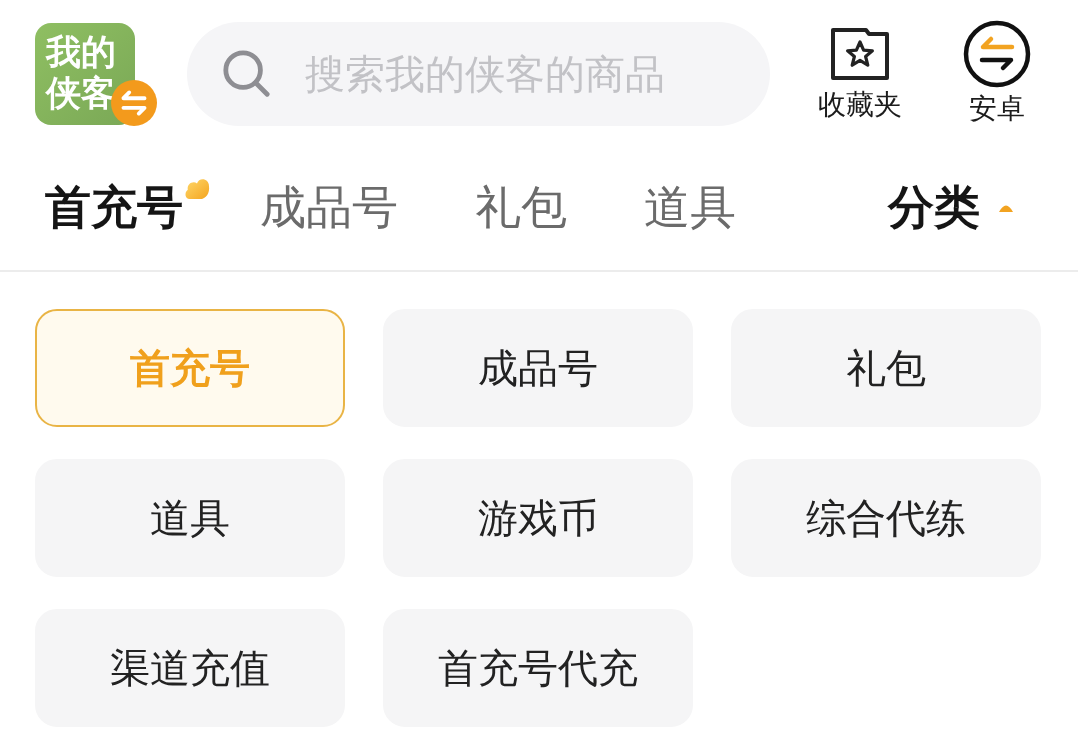 This screenshot has width=1078, height=729. Describe the element at coordinates (860, 54) in the screenshot. I see `folder-star-icon` at that location.